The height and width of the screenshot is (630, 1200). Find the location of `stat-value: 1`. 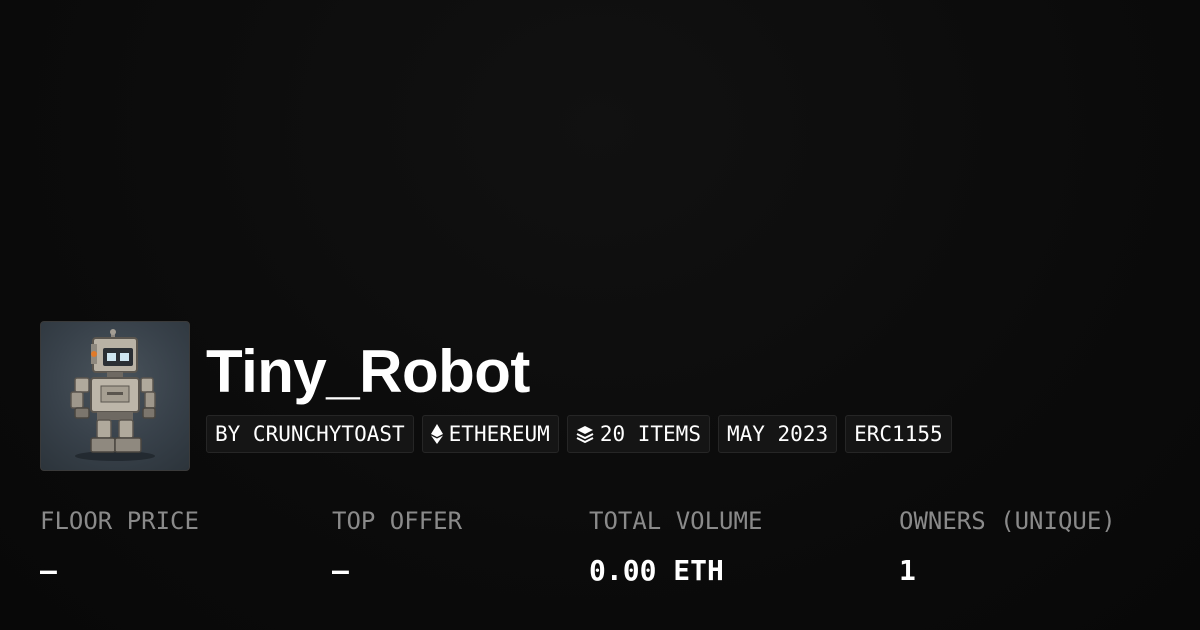

stat-value: 1 is located at coordinates (907, 570).